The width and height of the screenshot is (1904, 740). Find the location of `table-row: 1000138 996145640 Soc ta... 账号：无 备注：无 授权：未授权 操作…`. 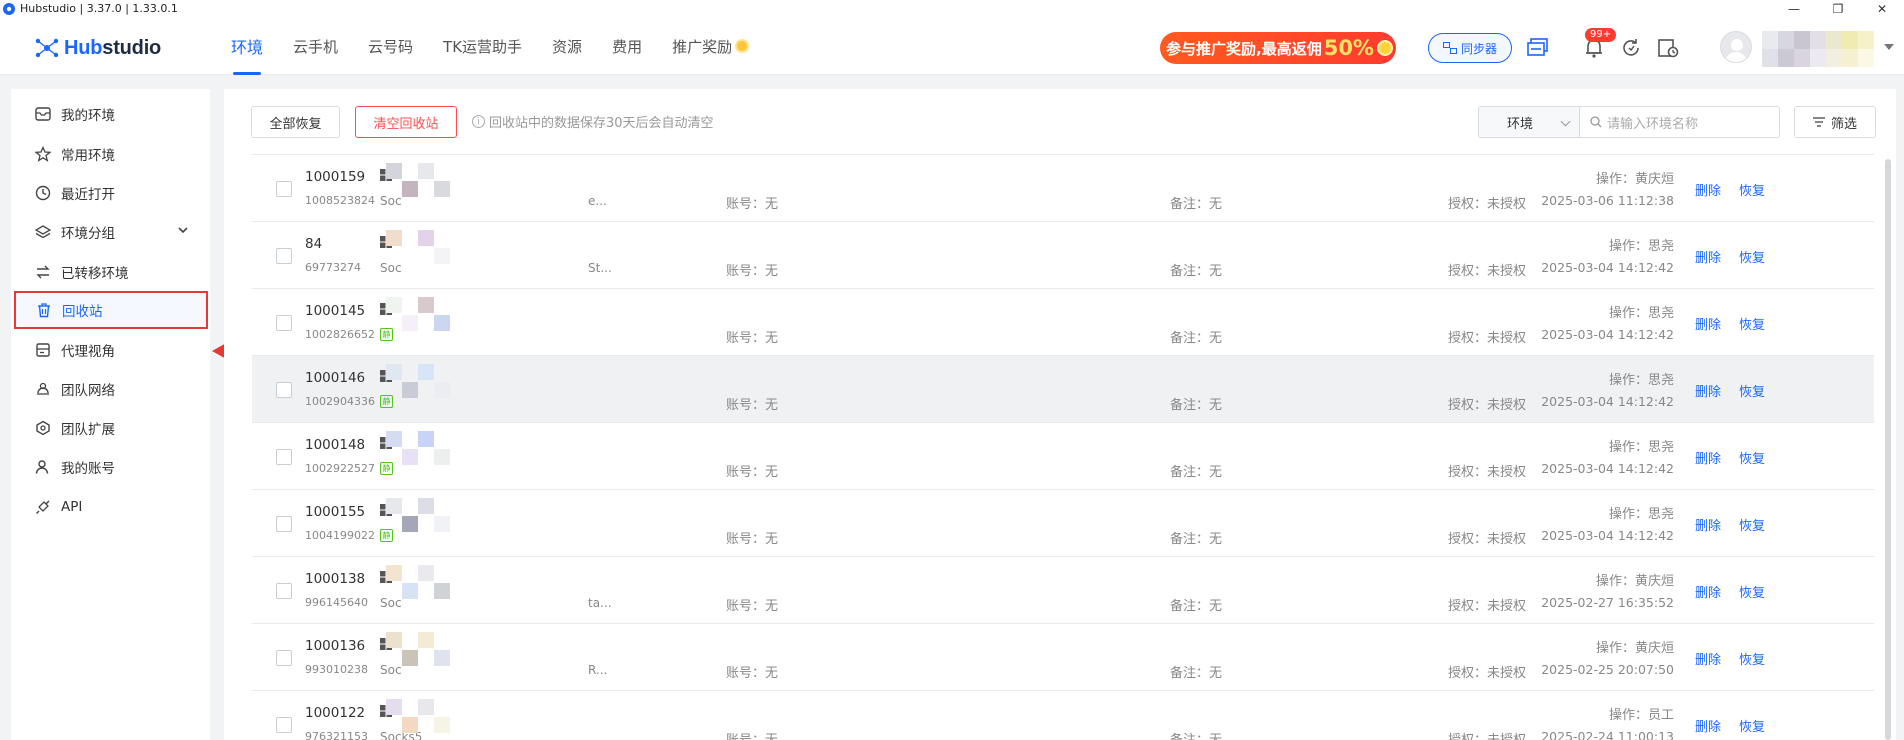

table-row: 1000138 996145640 Soc ta... 账号：无 备注：无 授权：未授权 操作… is located at coordinates (1063, 590).